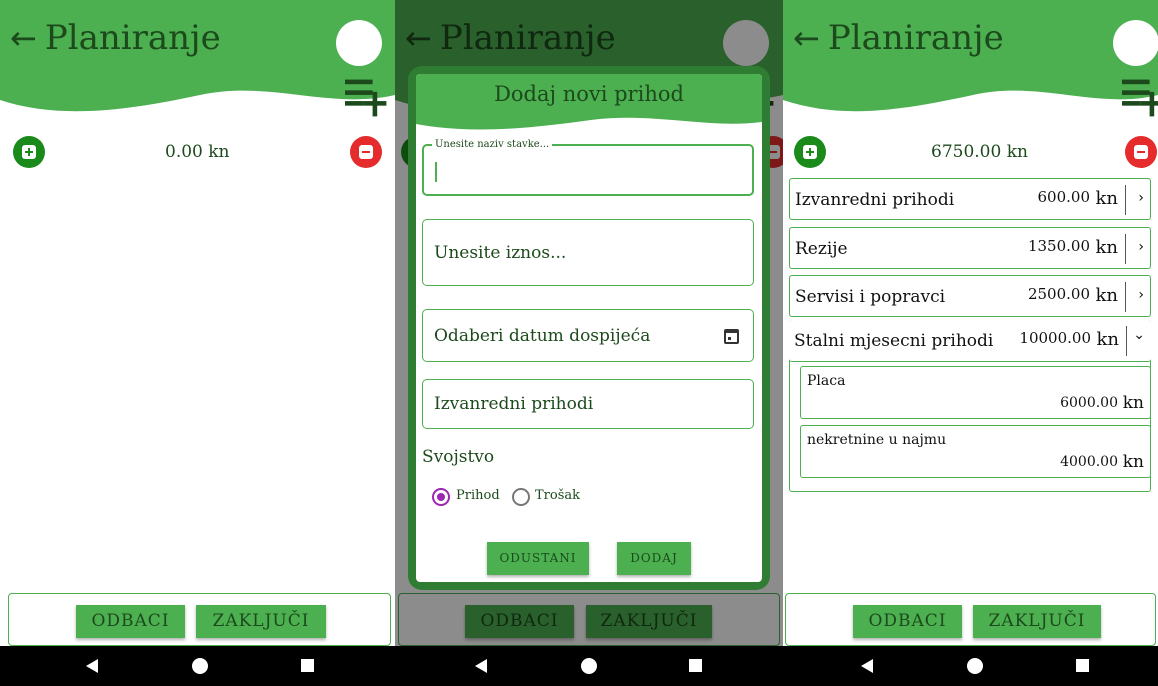 This screenshot has width=1158, height=686. Describe the element at coordinates (870, 297) in the screenshot. I see `item-name: Servisi i popravci` at that location.